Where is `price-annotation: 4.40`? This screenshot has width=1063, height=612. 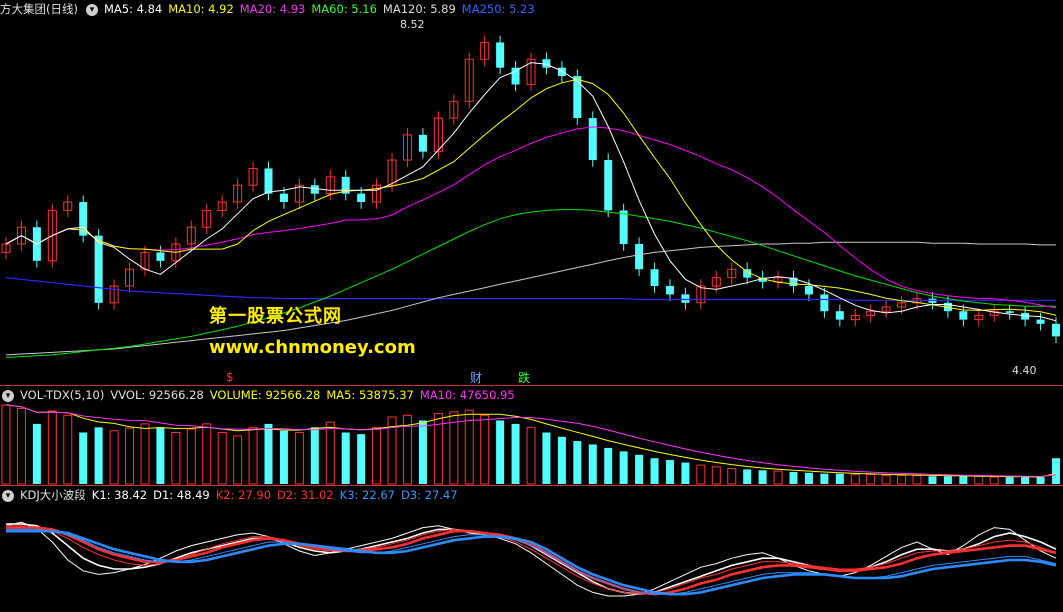
price-annotation: 4.40 is located at coordinates (1024, 370).